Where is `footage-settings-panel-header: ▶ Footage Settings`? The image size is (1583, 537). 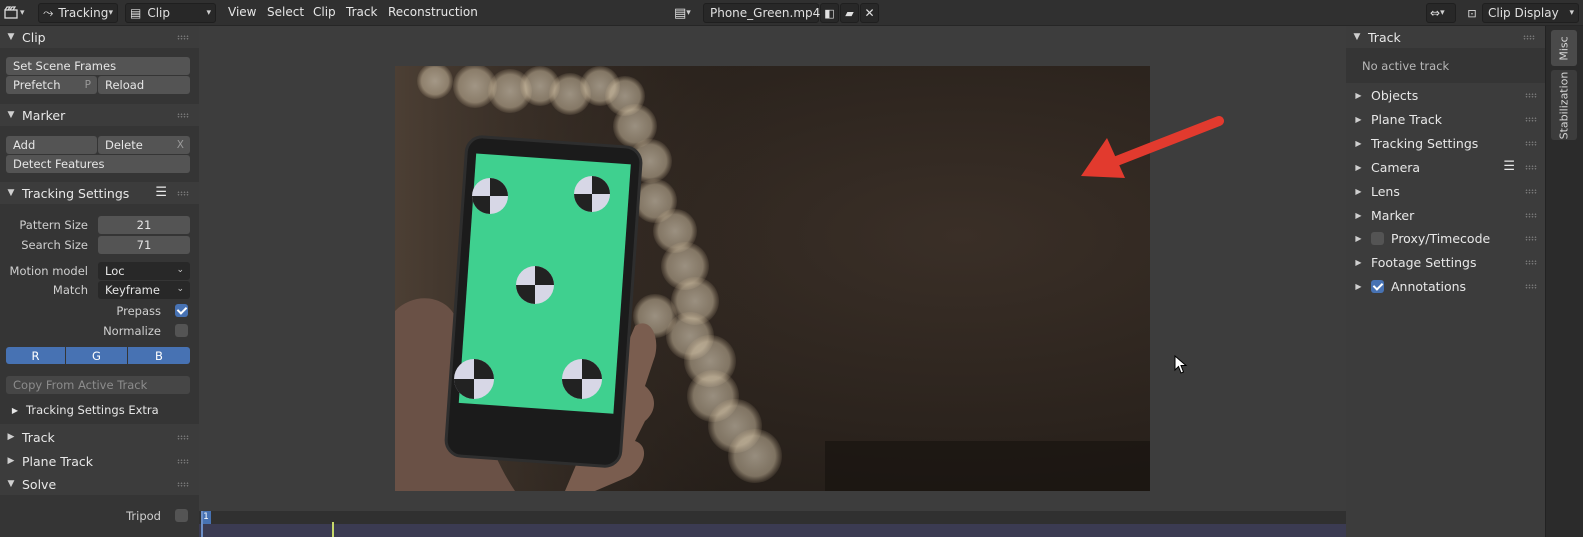
footage-settings-panel-header: ▶ Footage Settings is located at coordinates (1445, 262).